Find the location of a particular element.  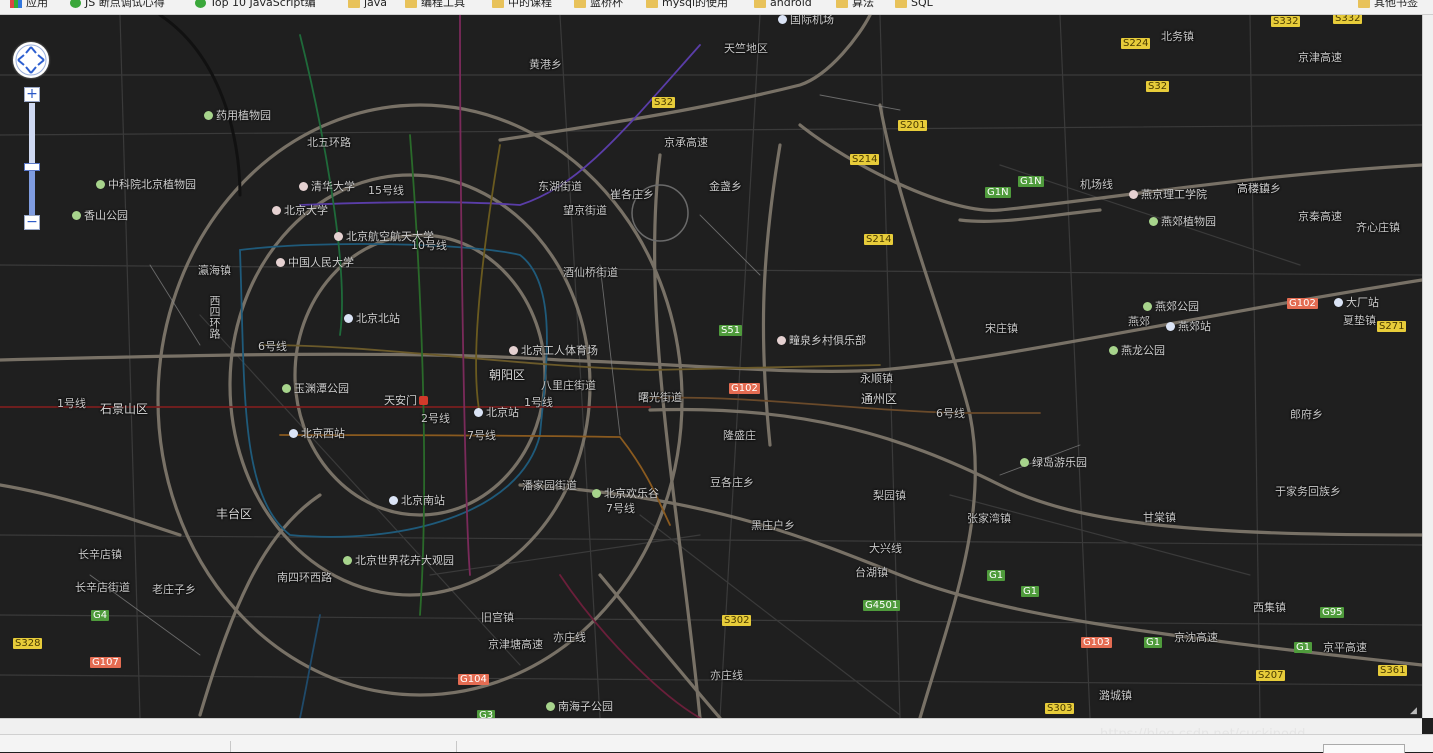

bookmark-folder-tools: 编程工具 is located at coordinates (435, 5).